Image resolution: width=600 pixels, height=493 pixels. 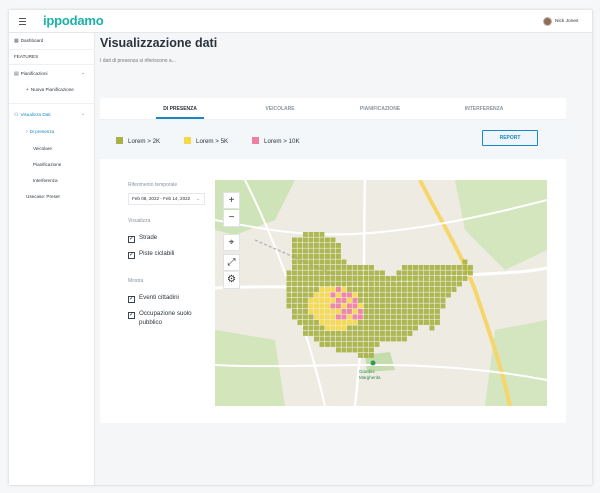 I want to click on tab-veicolare: VEICOLARE, so click(x=280, y=109).